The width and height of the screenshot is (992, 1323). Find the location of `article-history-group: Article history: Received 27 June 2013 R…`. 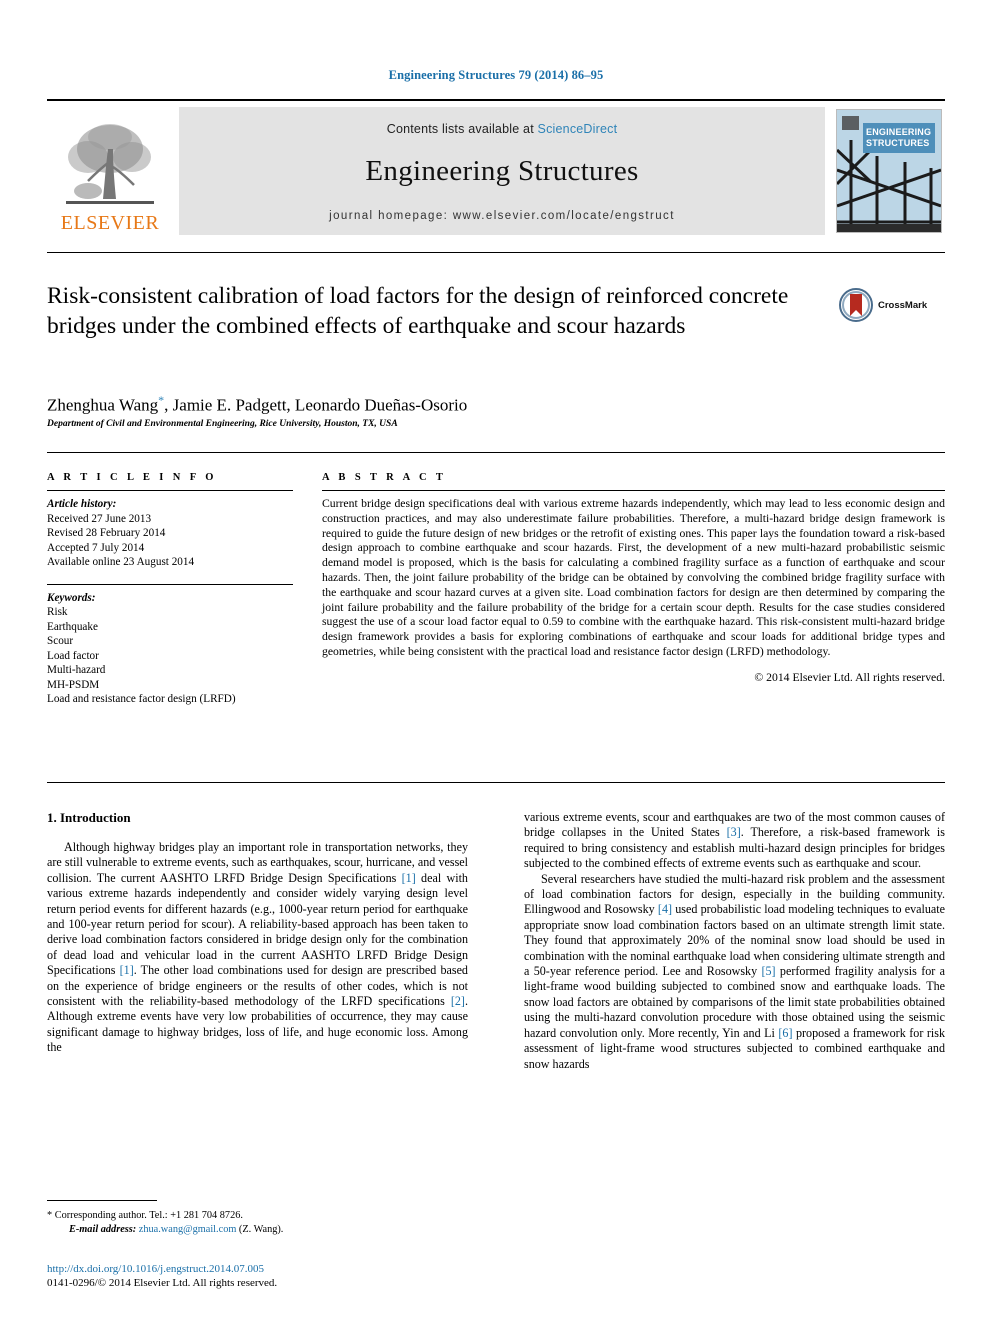

article-history-group: Article history: Received 27 June 2013 R… is located at coordinates (170, 533).